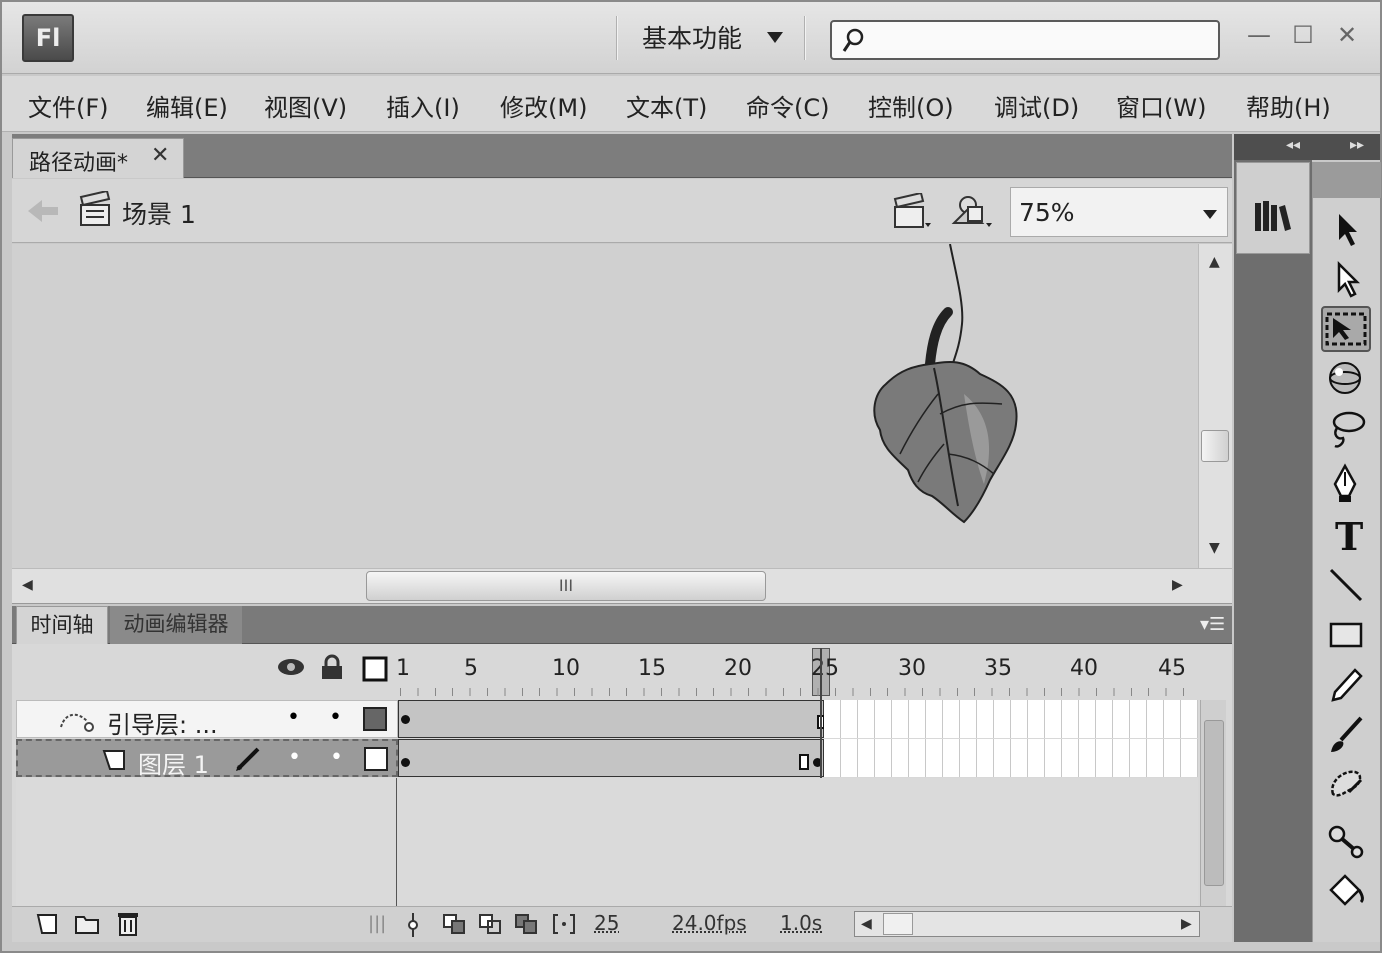 This screenshot has width=1382, height=953. I want to click on line-tool-icon, so click(1346, 585).